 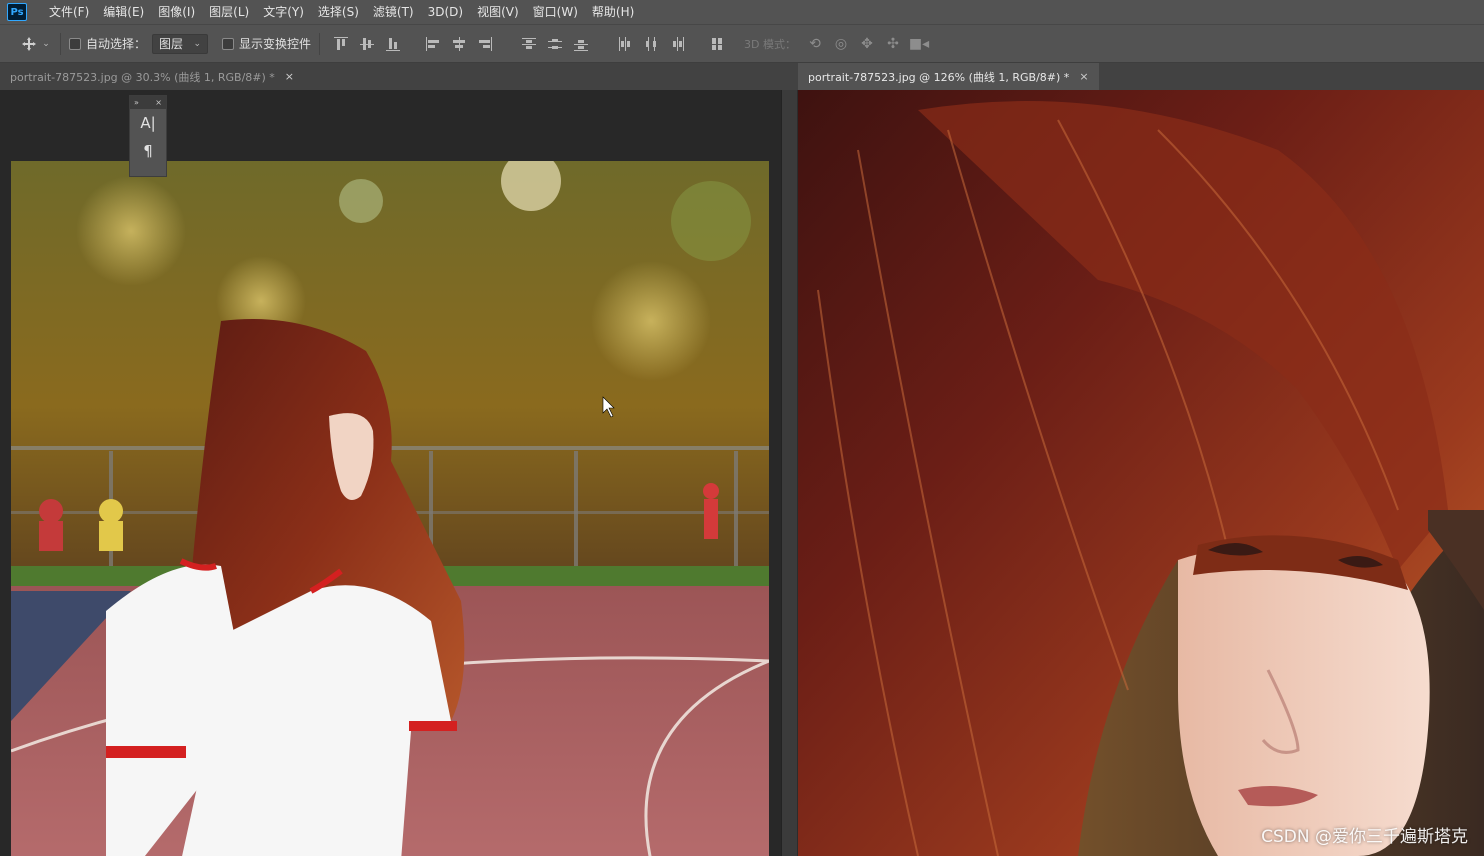 What do you see at coordinates (841, 44) in the screenshot?
I see `3d-roll-icon: ◎` at bounding box center [841, 44].